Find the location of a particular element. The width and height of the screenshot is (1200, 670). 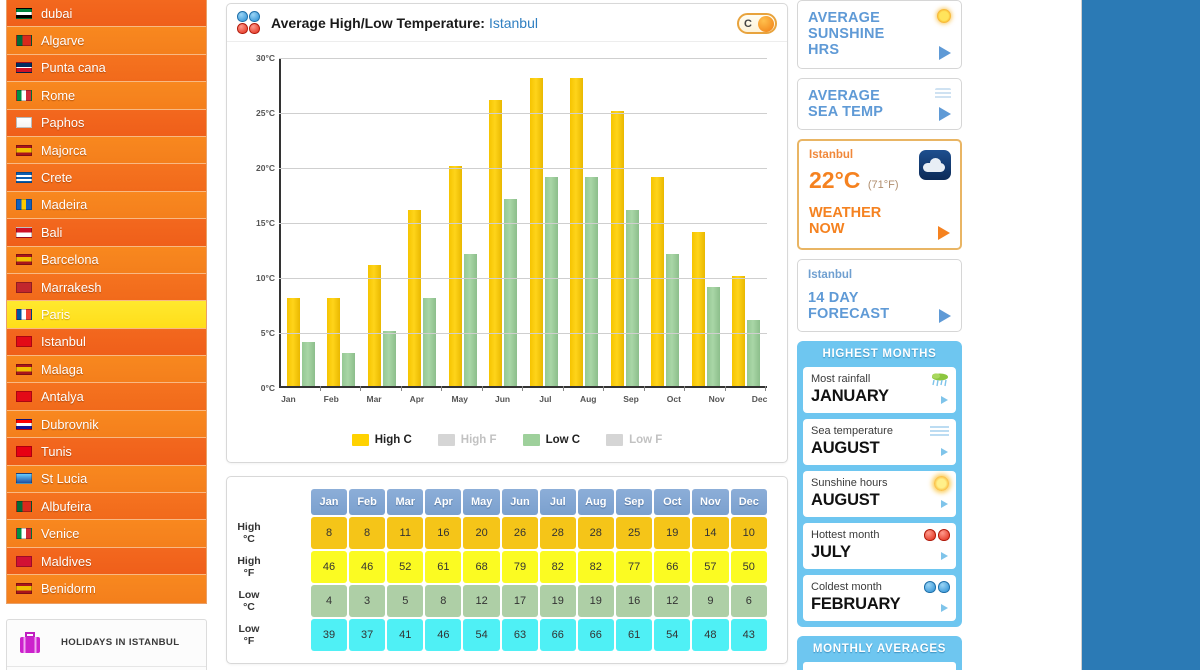

seatemp-line1: AVERAGE is located at coordinates (844, 95).